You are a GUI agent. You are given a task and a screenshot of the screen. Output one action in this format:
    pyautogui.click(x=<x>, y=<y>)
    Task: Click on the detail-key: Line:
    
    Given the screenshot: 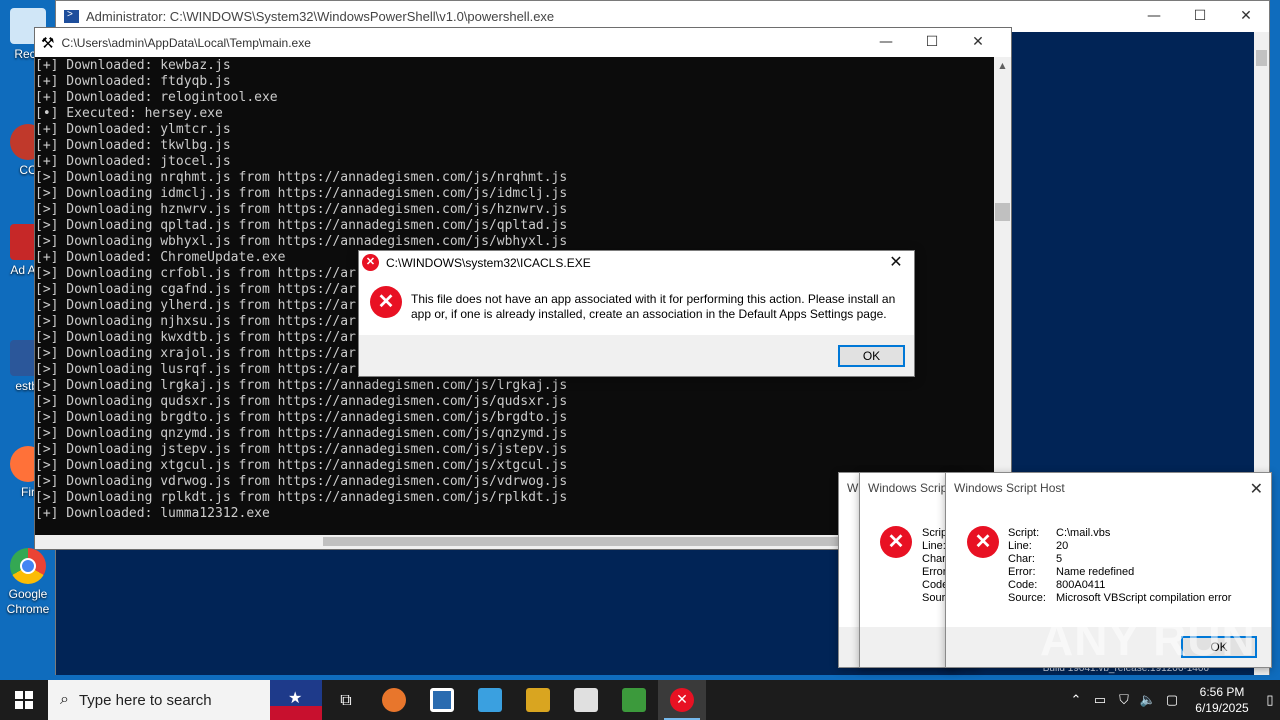 What is the action you would take?
    pyautogui.click(x=1020, y=546)
    